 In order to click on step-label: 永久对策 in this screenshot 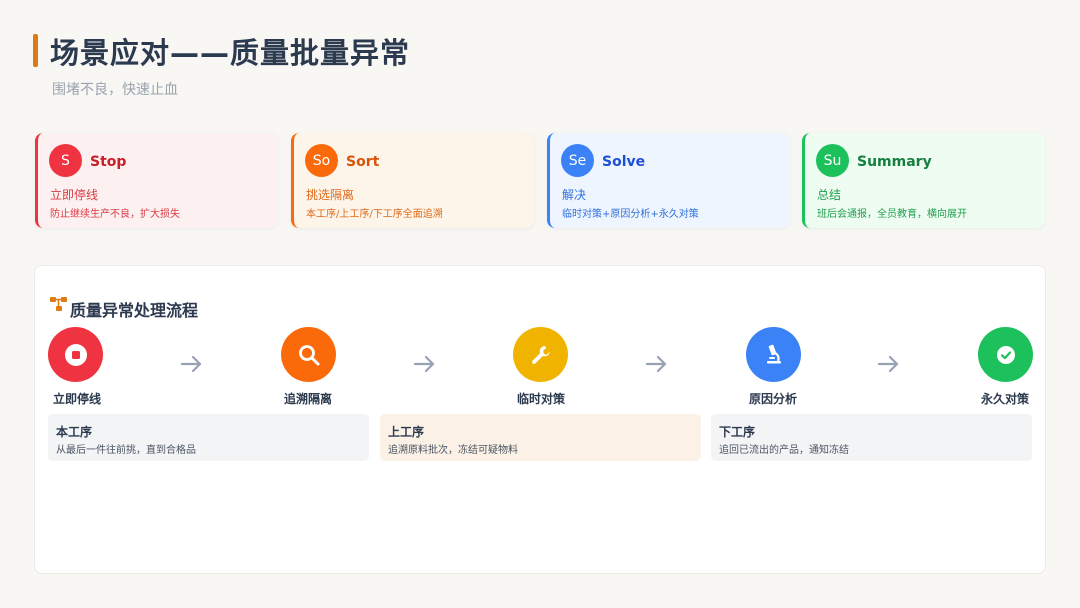, I will do `click(1005, 399)`.